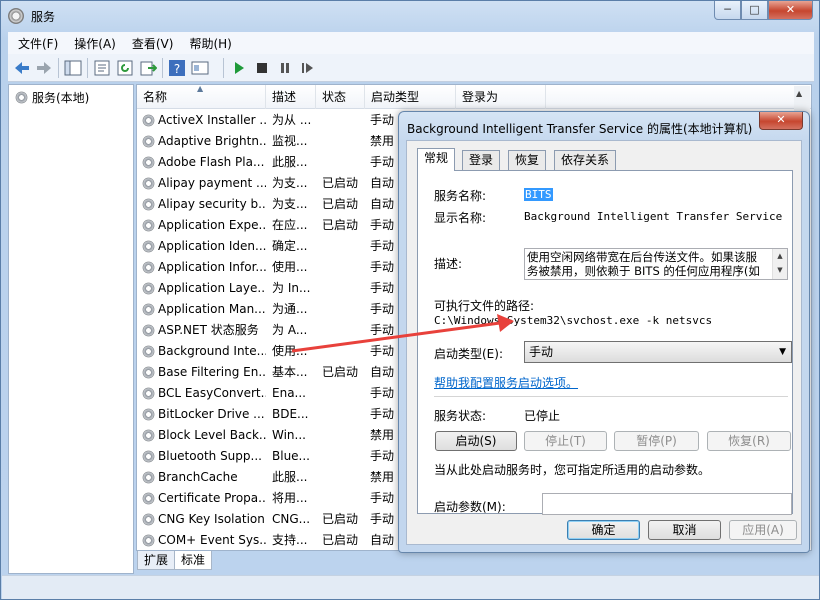  I want to click on start-params-hint: 当从此处启动服务时，您可指定所适用的启动参数。, so click(572, 470).